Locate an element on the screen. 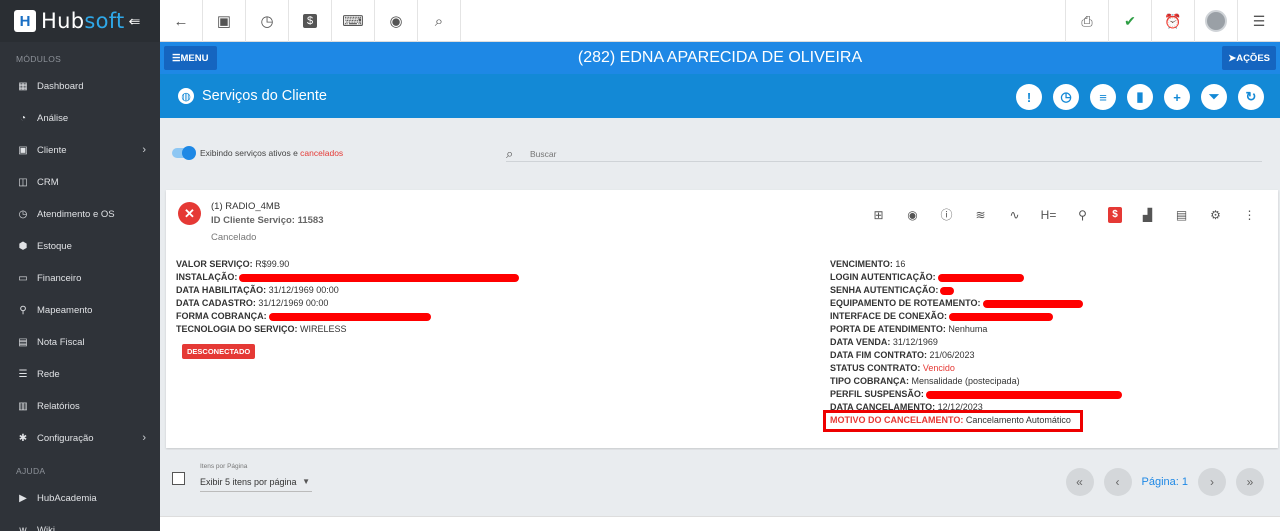  sidebar-item-atendimento-e-os: ◷ Atendimento e OS is located at coordinates (80, 214).